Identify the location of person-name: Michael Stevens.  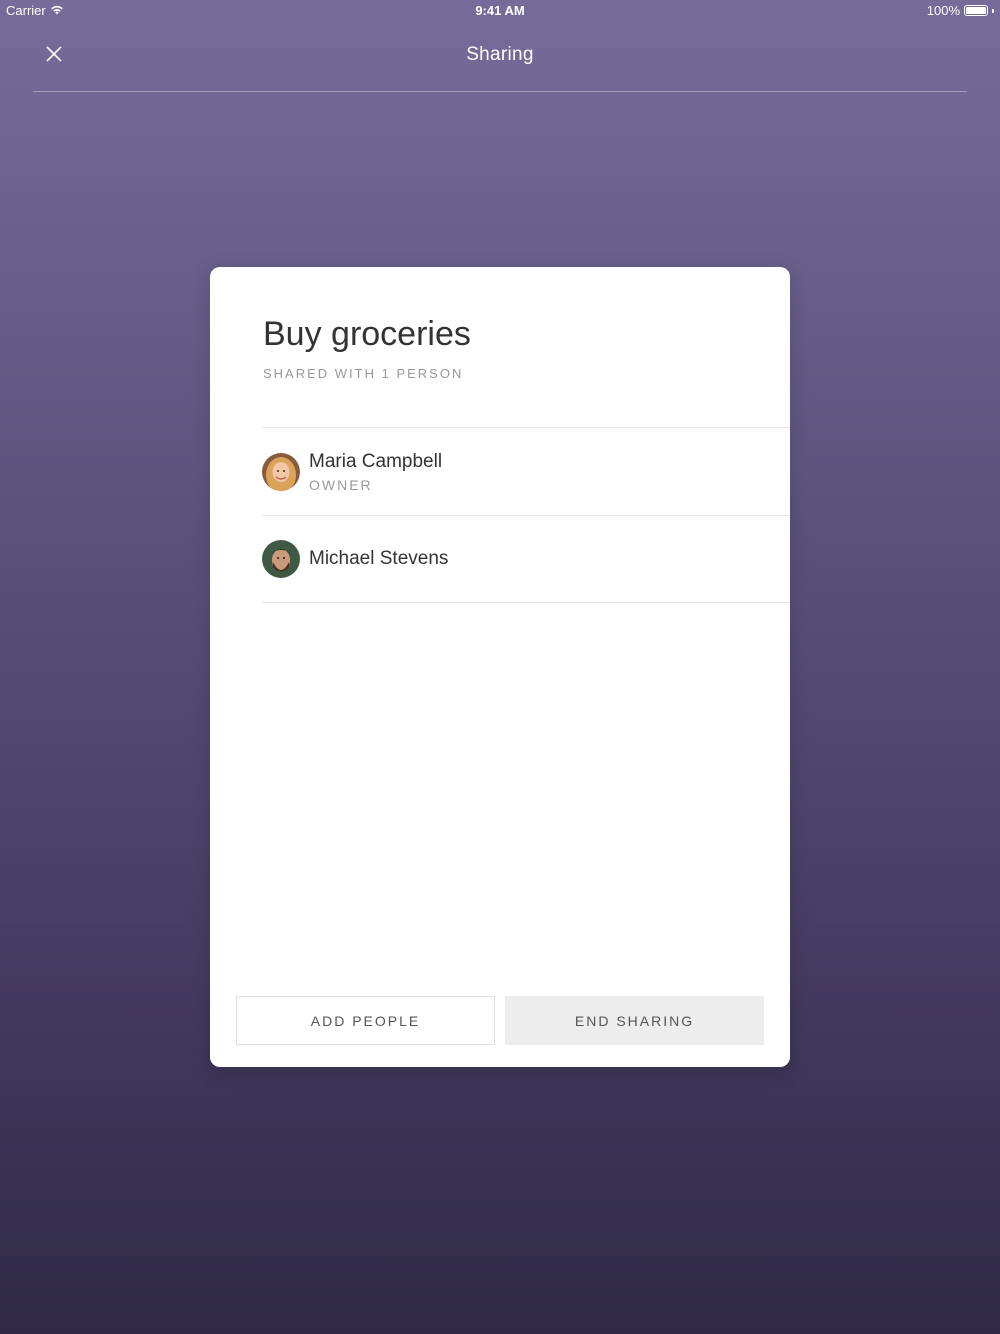
(379, 558).